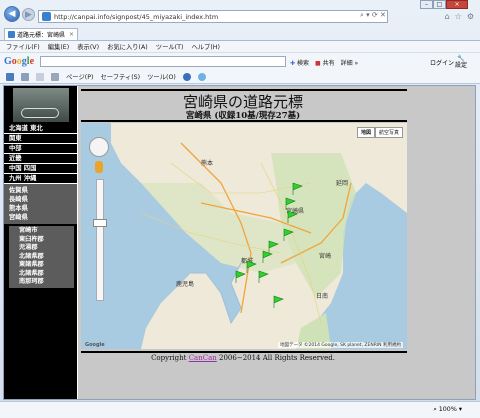  I want to click on menu-edit: 編集(E), so click(59, 46).